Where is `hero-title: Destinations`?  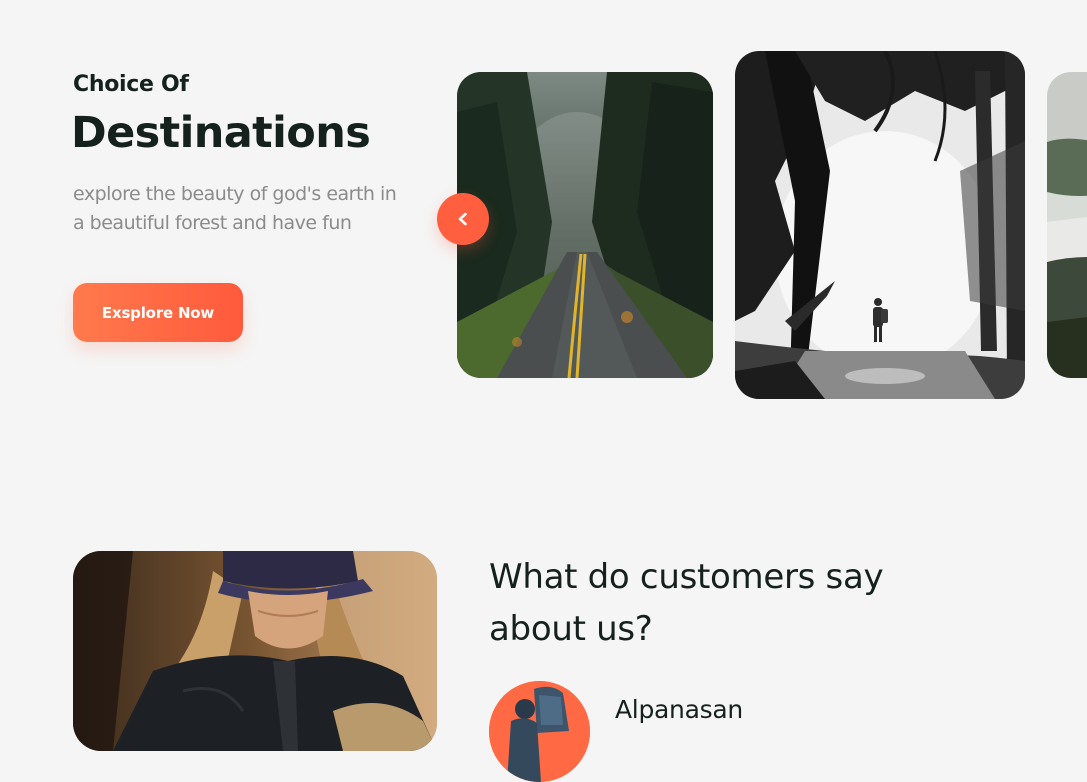
hero-title: Destinations is located at coordinates (221, 133).